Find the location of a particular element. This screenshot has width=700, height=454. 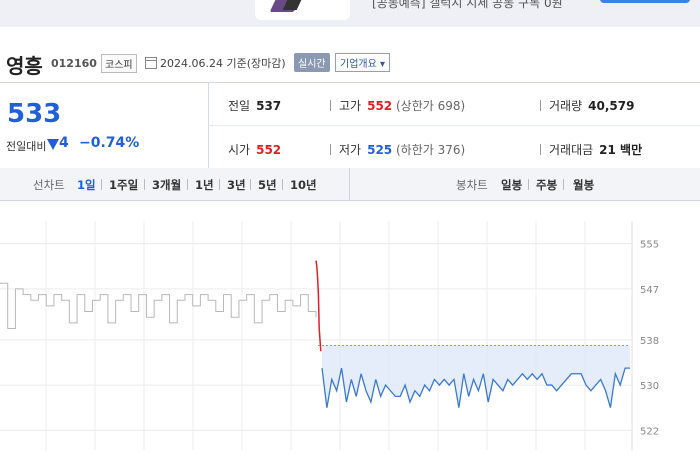

tab-group-separator is located at coordinates (349, 184).